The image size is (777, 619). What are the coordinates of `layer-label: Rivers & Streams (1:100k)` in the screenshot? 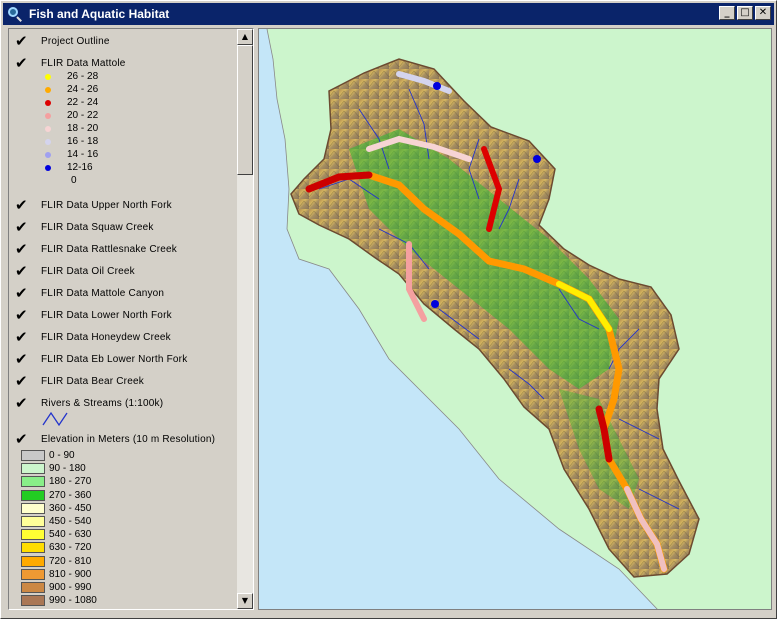 It's located at (102, 403).